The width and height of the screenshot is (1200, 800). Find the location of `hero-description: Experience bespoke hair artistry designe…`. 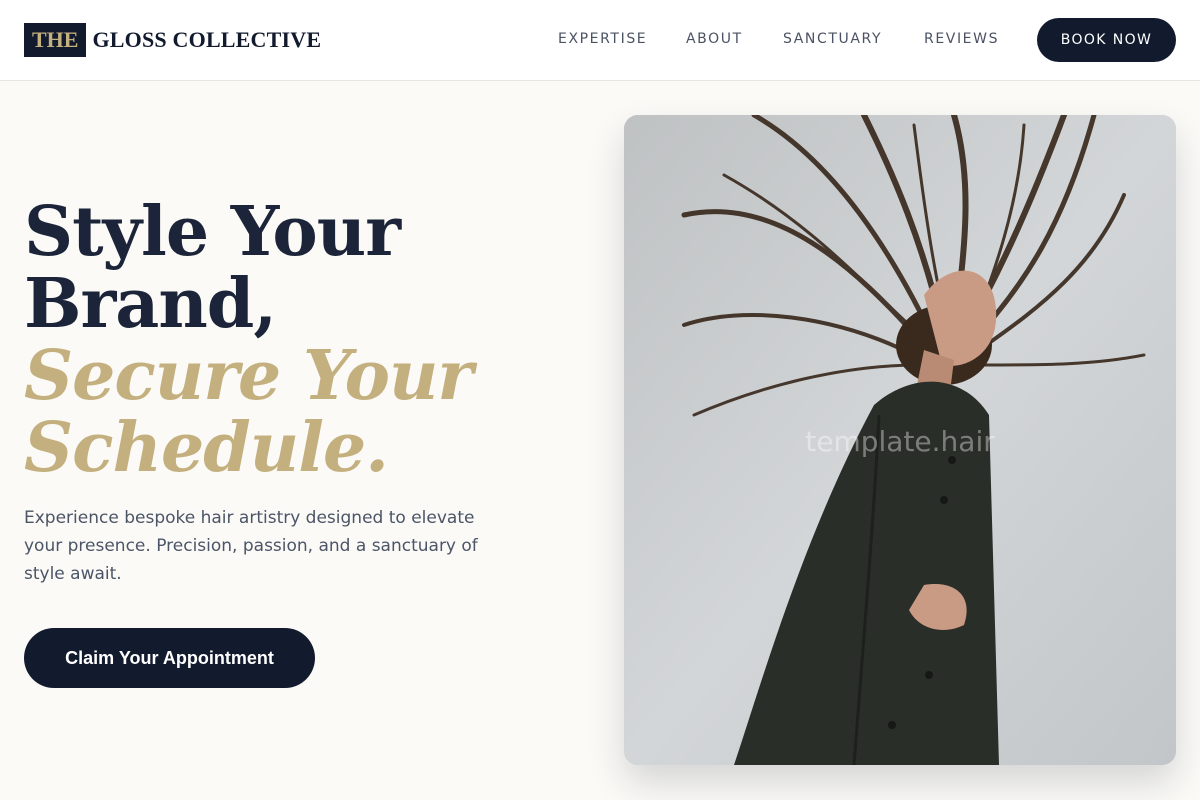

hero-description: Experience bespoke hair artistry designe… is located at coordinates (251, 546).